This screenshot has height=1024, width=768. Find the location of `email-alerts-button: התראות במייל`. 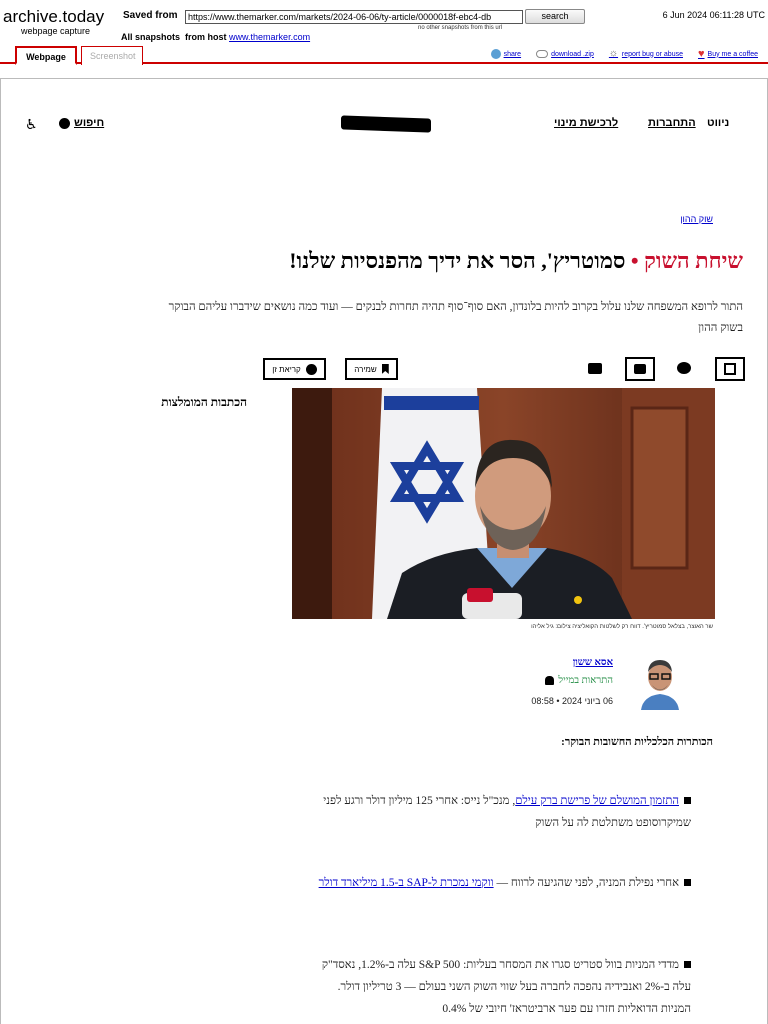

email-alerts-button: התראות במייל is located at coordinates (579, 680).